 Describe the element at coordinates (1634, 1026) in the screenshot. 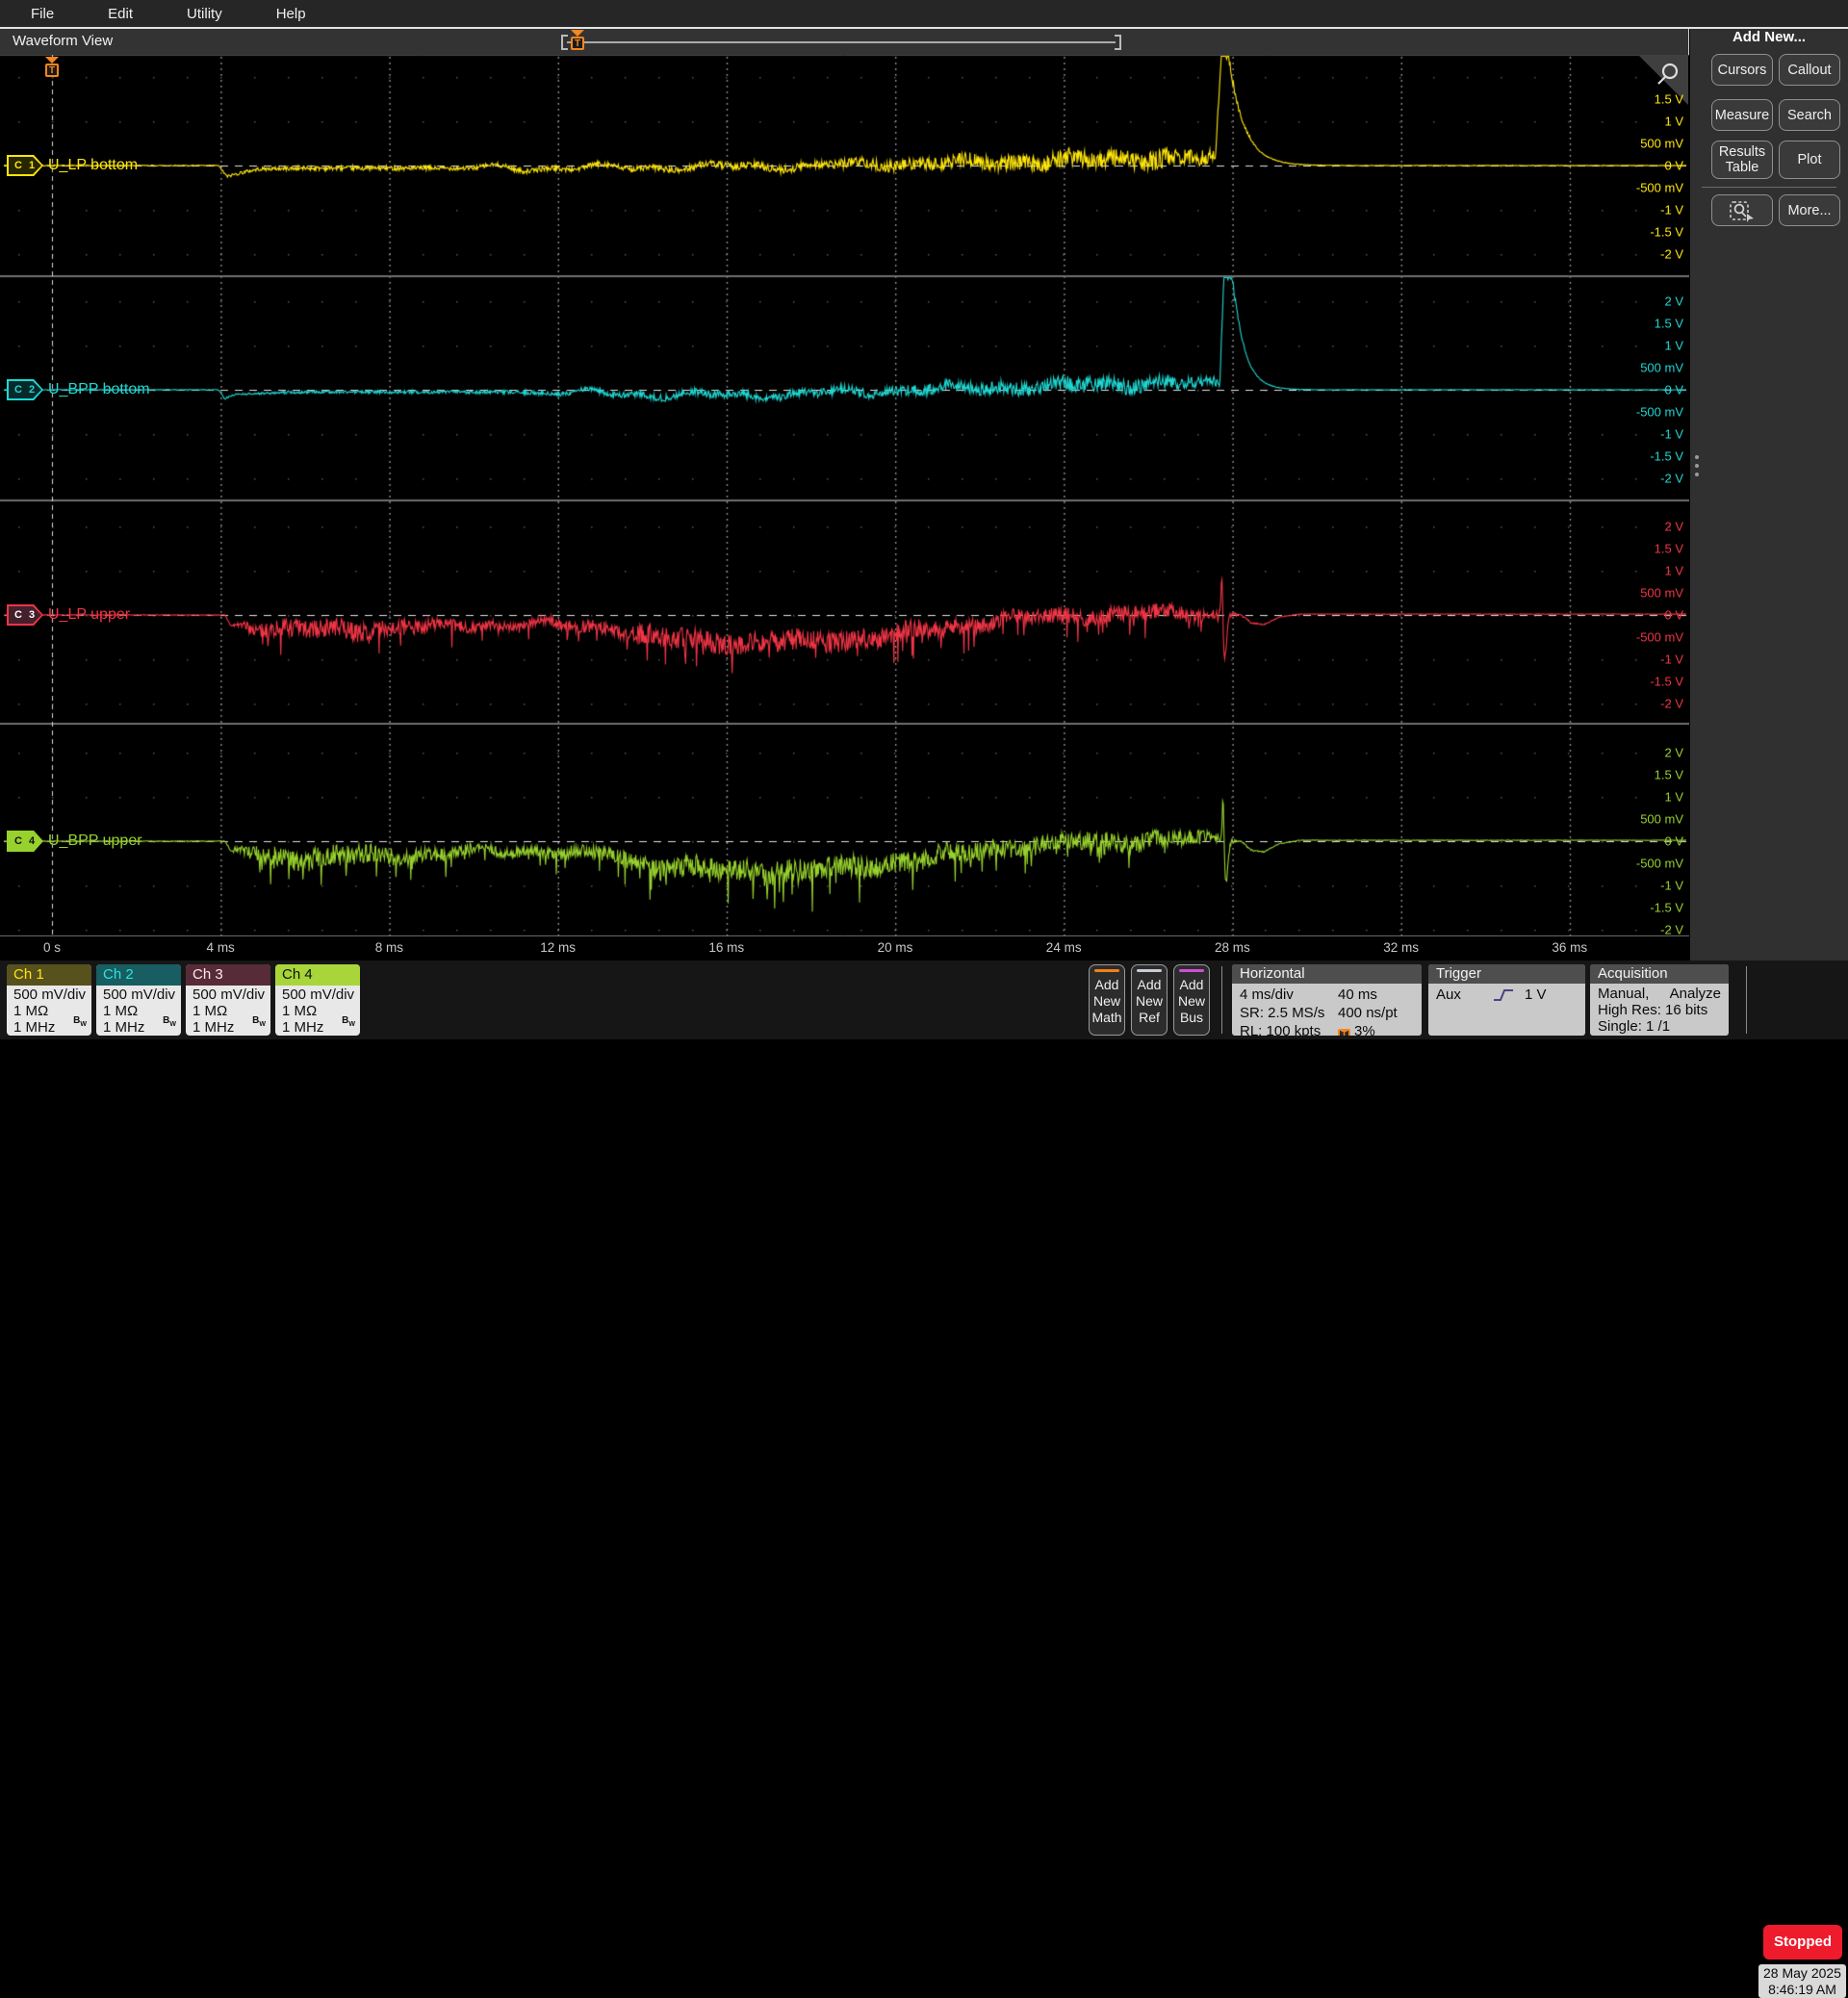

I see `acquisition-single: Single: 1 /1` at that location.